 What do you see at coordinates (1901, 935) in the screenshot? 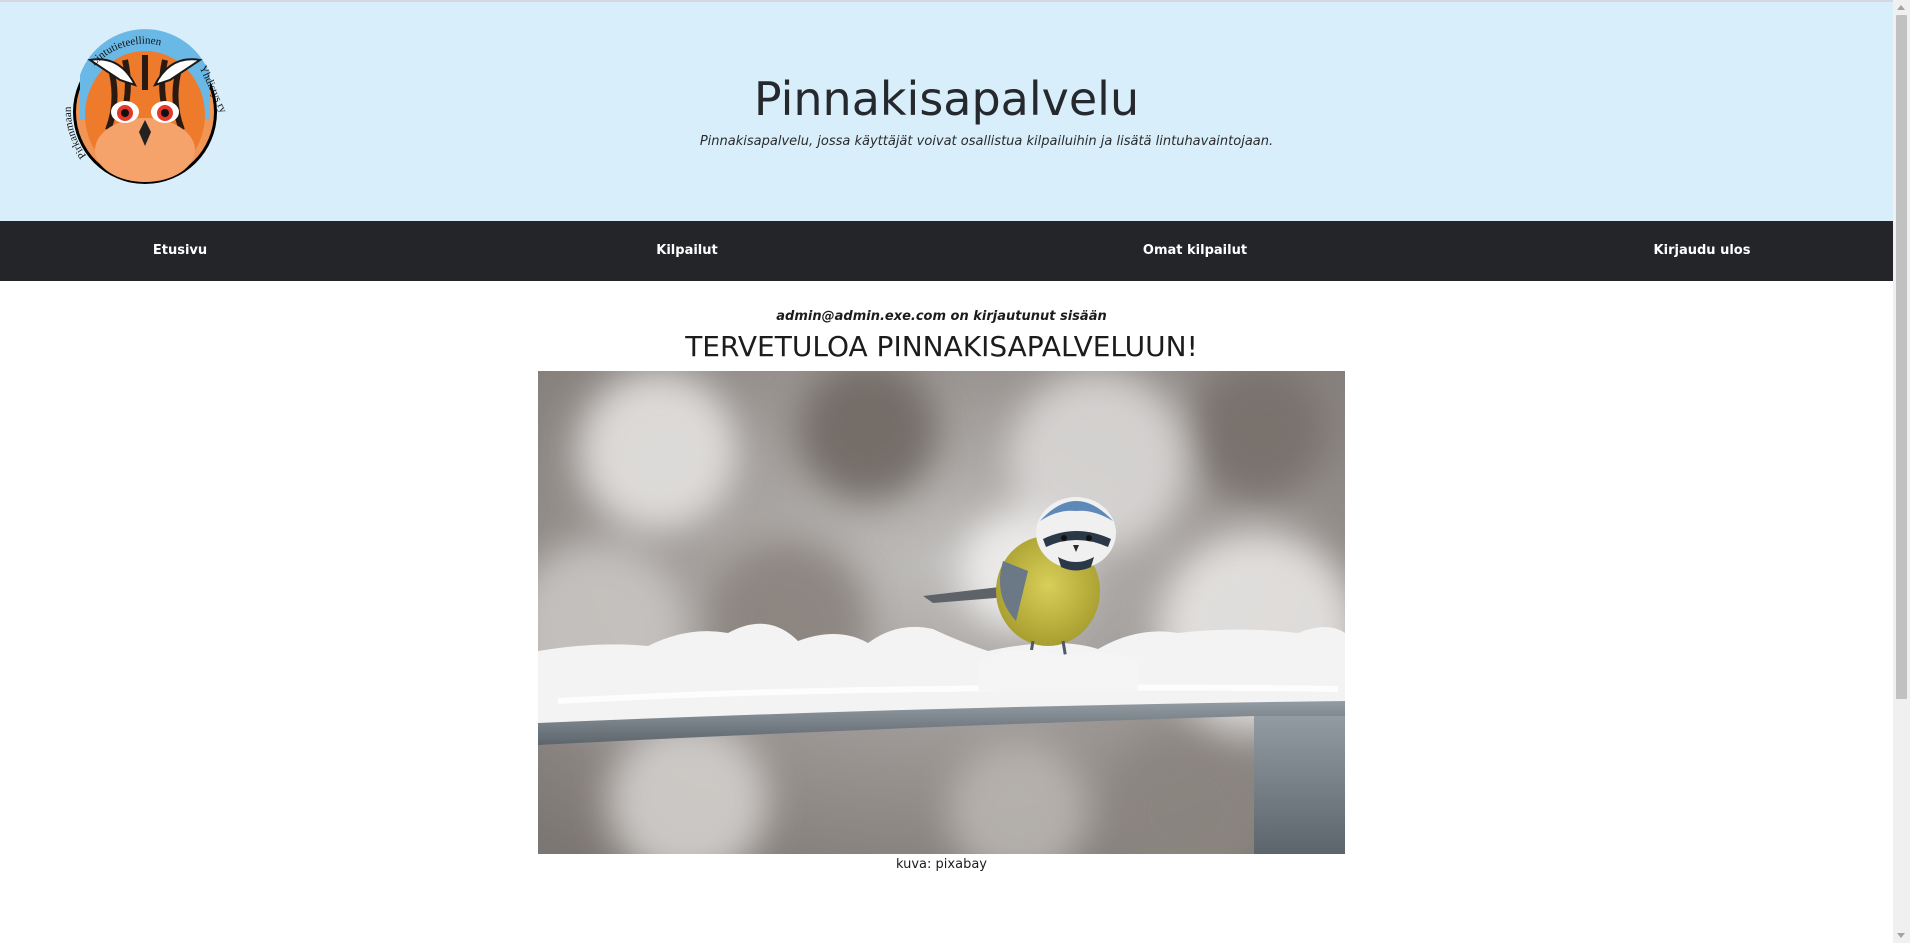
I see `scroll-down-icon` at bounding box center [1901, 935].